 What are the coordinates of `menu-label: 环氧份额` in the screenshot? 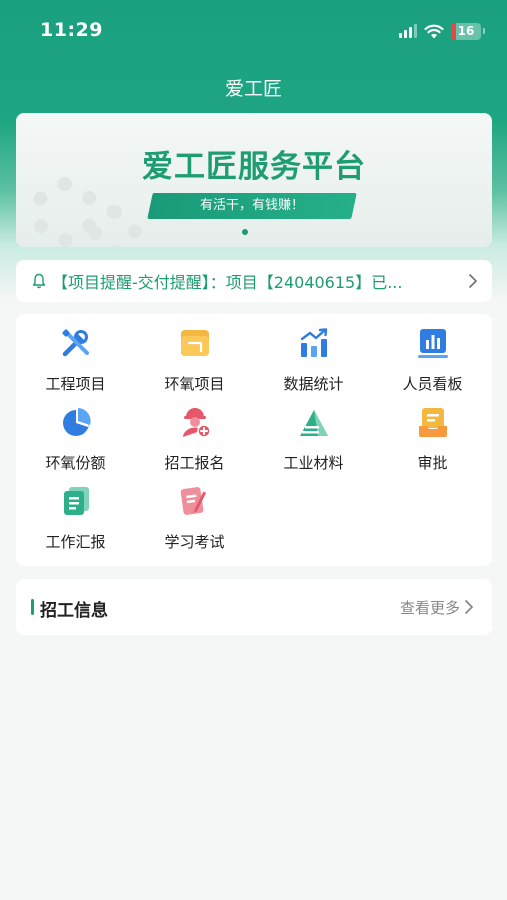 It's located at (75, 463).